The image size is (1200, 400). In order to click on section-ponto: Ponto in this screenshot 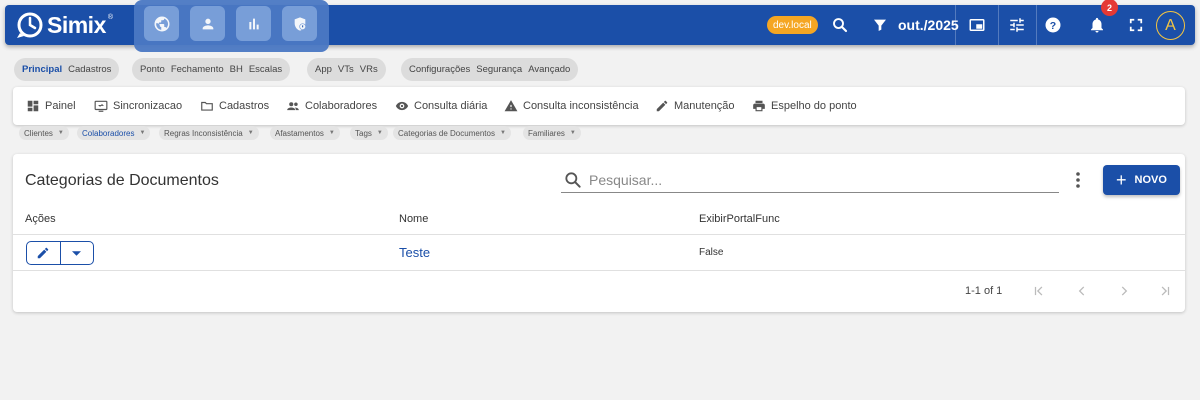, I will do `click(152, 69)`.